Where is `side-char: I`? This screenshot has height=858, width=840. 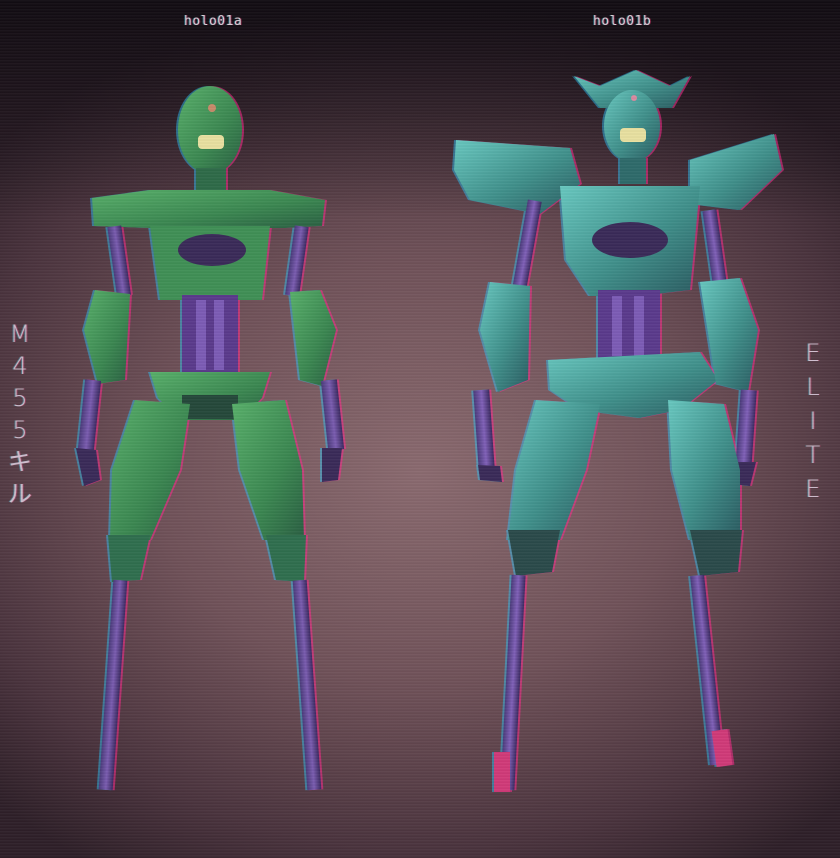 side-char: I is located at coordinates (813, 421).